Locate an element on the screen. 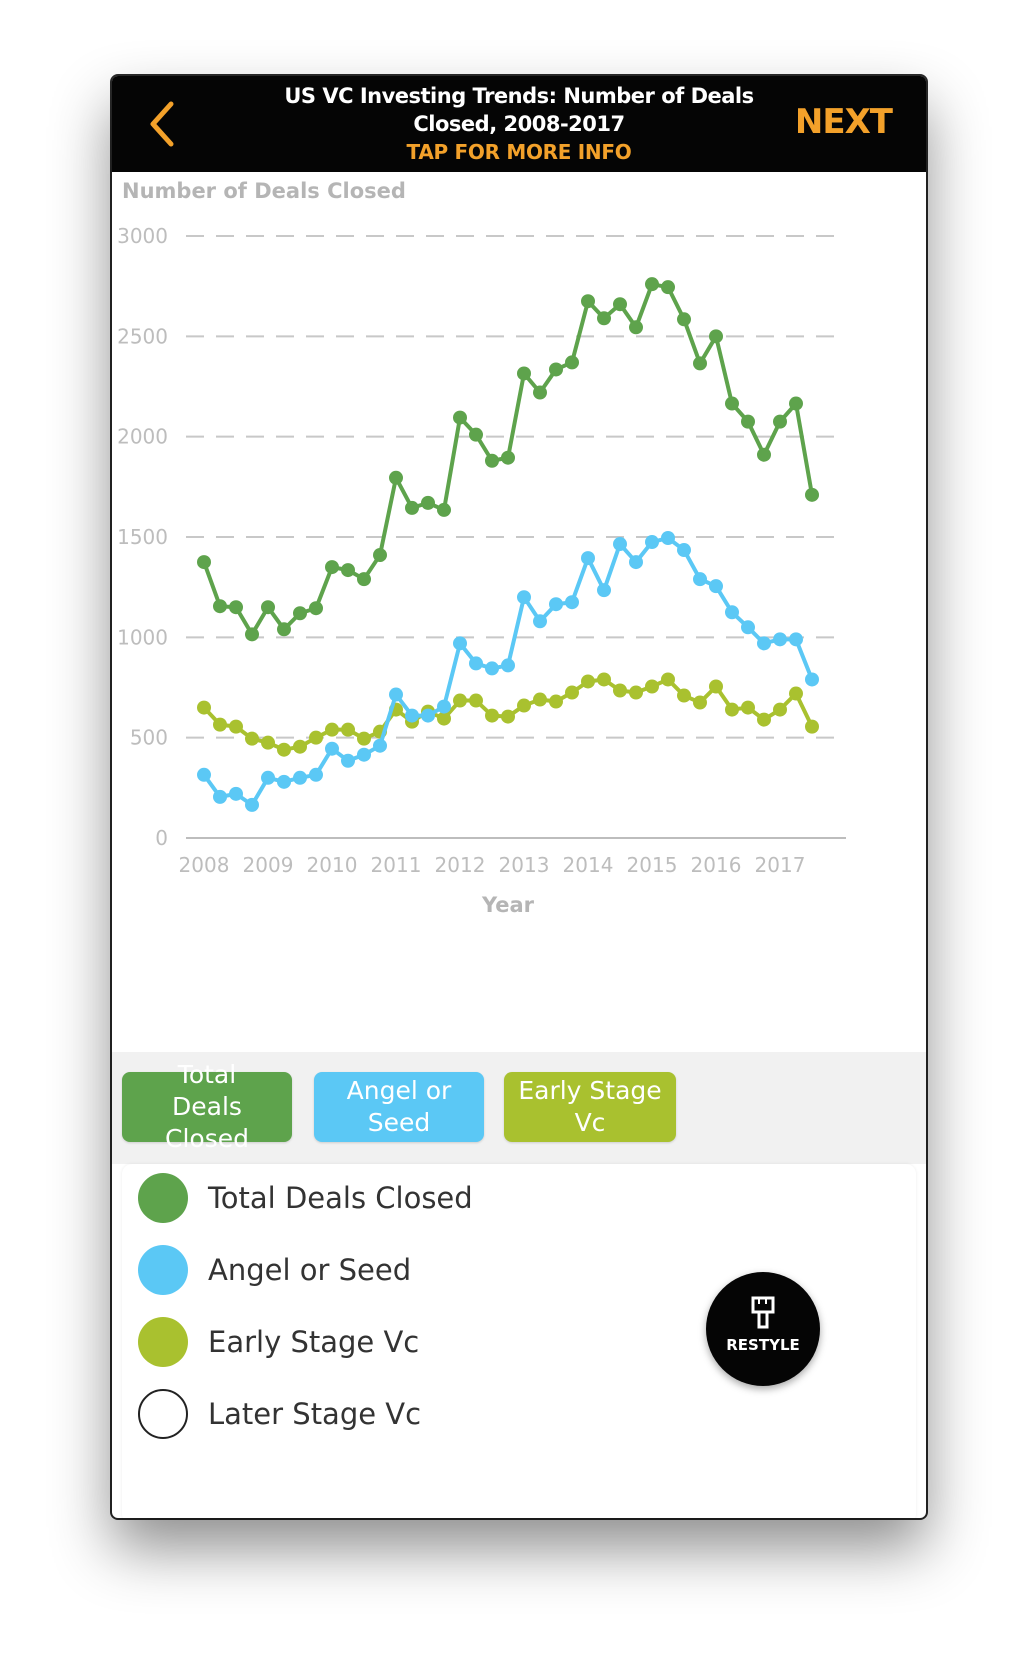 The width and height of the screenshot is (1036, 1664). legend-swatch is located at coordinates (163, 1270).